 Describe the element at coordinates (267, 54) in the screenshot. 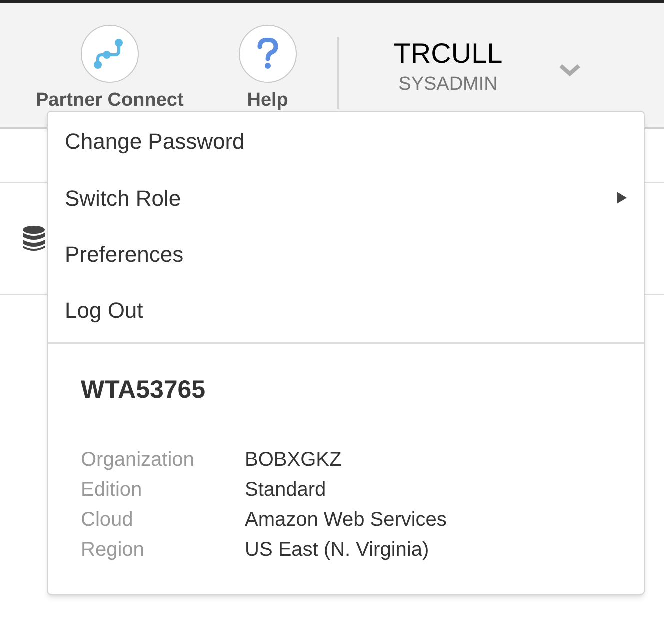

I see `help-icon` at that location.